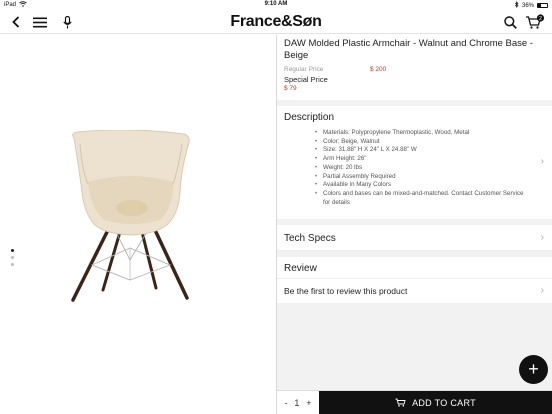  What do you see at coordinates (423, 142) in the screenshot?
I see `description-item: Color: Beige, Walnut` at bounding box center [423, 142].